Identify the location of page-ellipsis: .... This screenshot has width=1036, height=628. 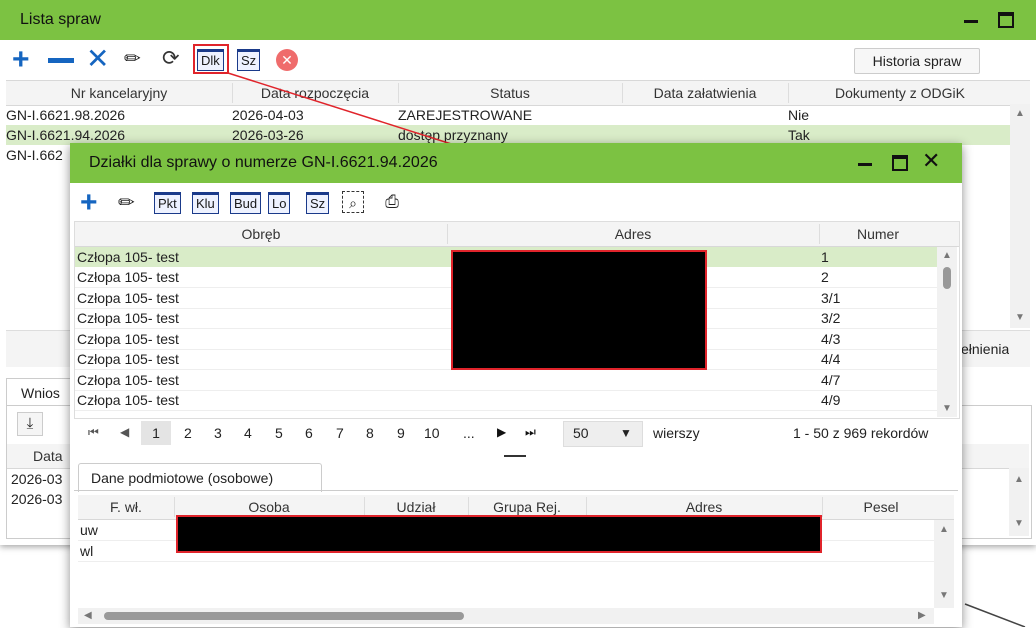
(469, 433).